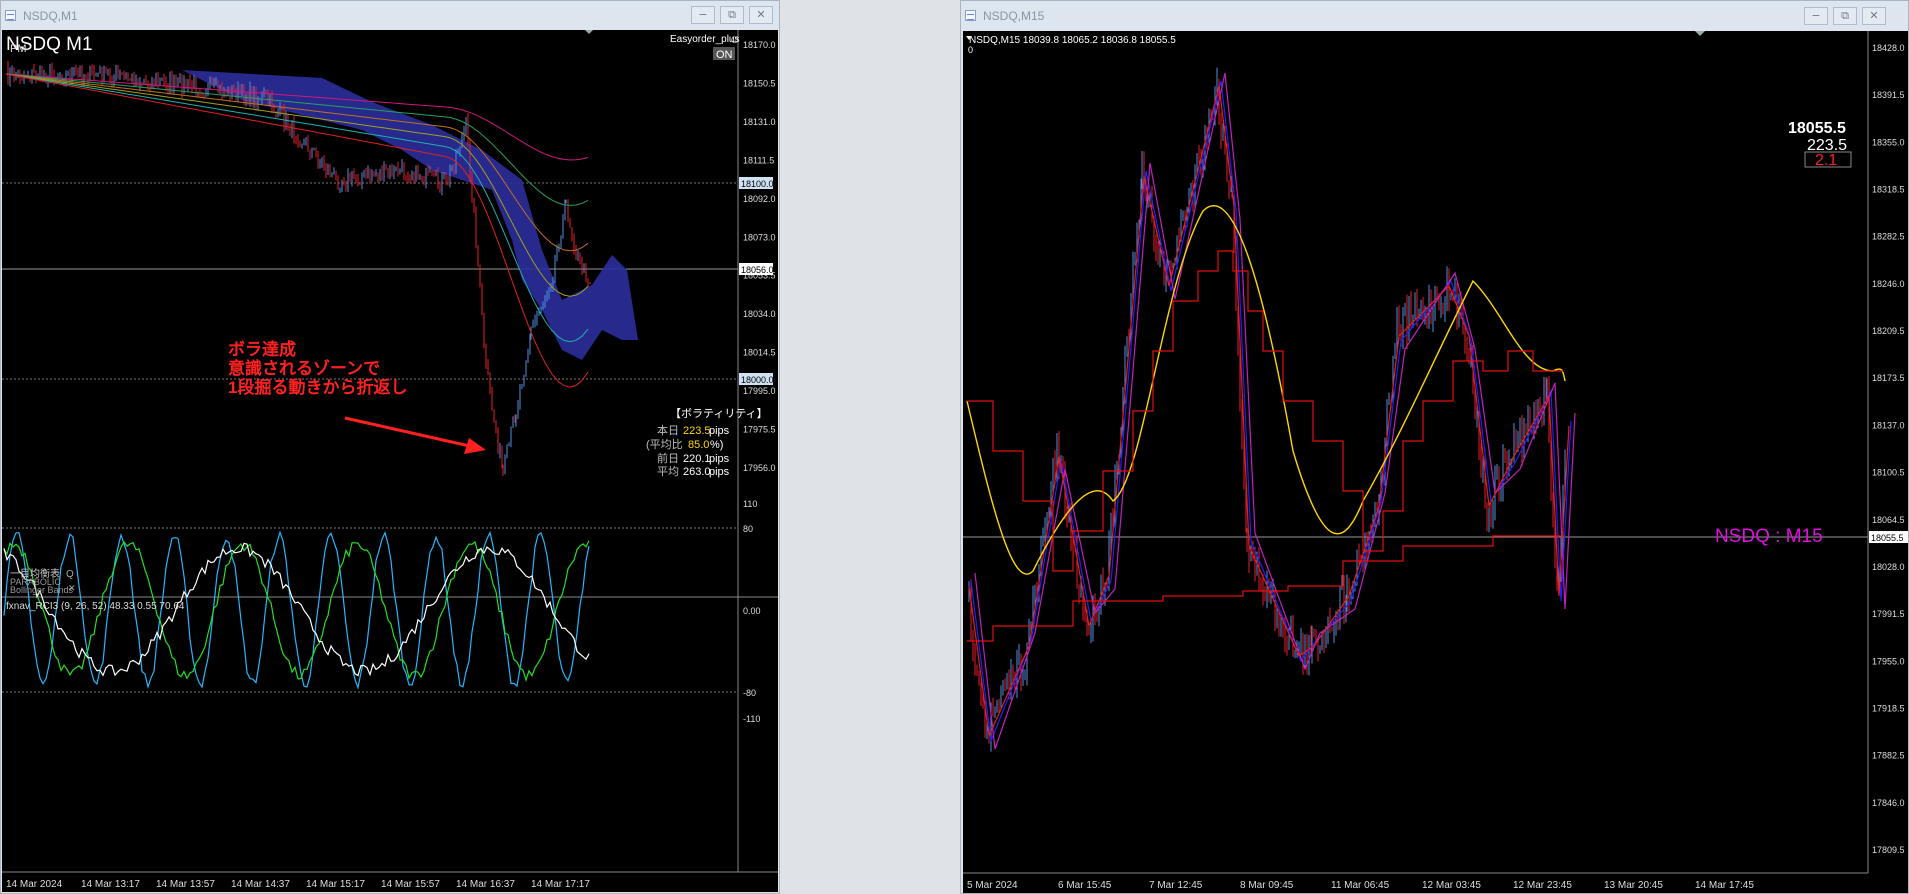  What do you see at coordinates (1888, 237) in the screenshot?
I see `price-axis-label: 18282.5` at bounding box center [1888, 237].